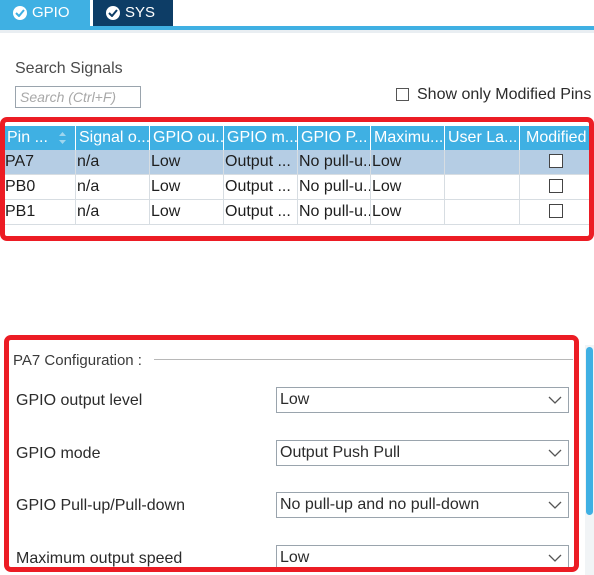 The height and width of the screenshot is (575, 594). I want to click on gpio-mode-select: Output Push Pull, so click(422, 453).